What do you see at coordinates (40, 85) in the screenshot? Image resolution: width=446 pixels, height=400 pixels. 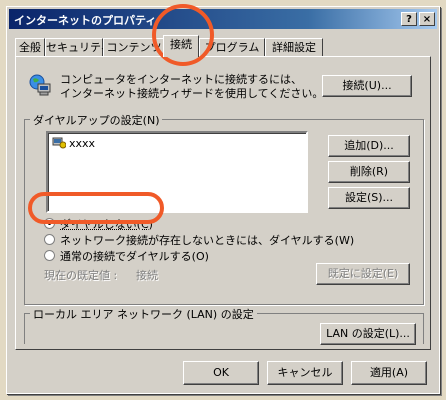 I see `connection-wizard-icon` at bounding box center [40, 85].